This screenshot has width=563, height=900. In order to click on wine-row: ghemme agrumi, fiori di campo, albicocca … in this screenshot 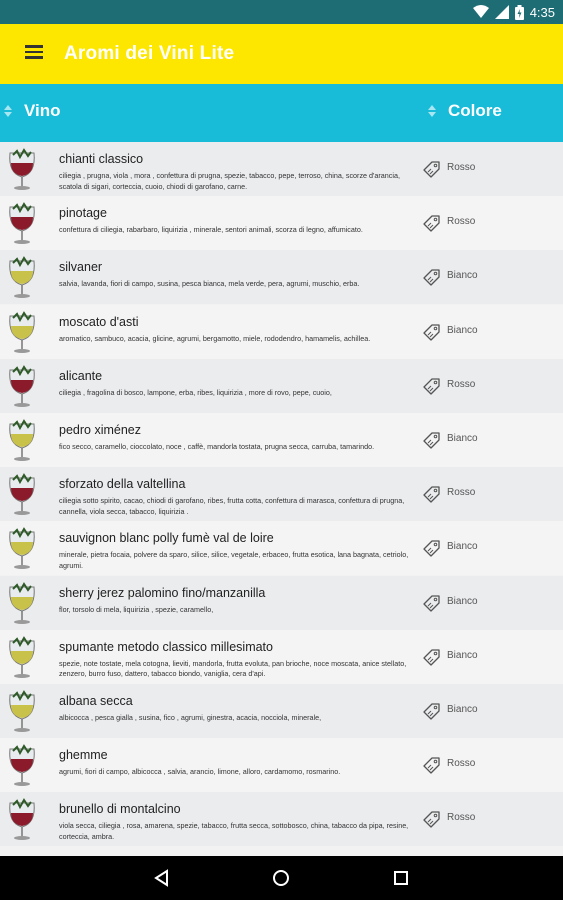, I will do `click(281, 765)`.